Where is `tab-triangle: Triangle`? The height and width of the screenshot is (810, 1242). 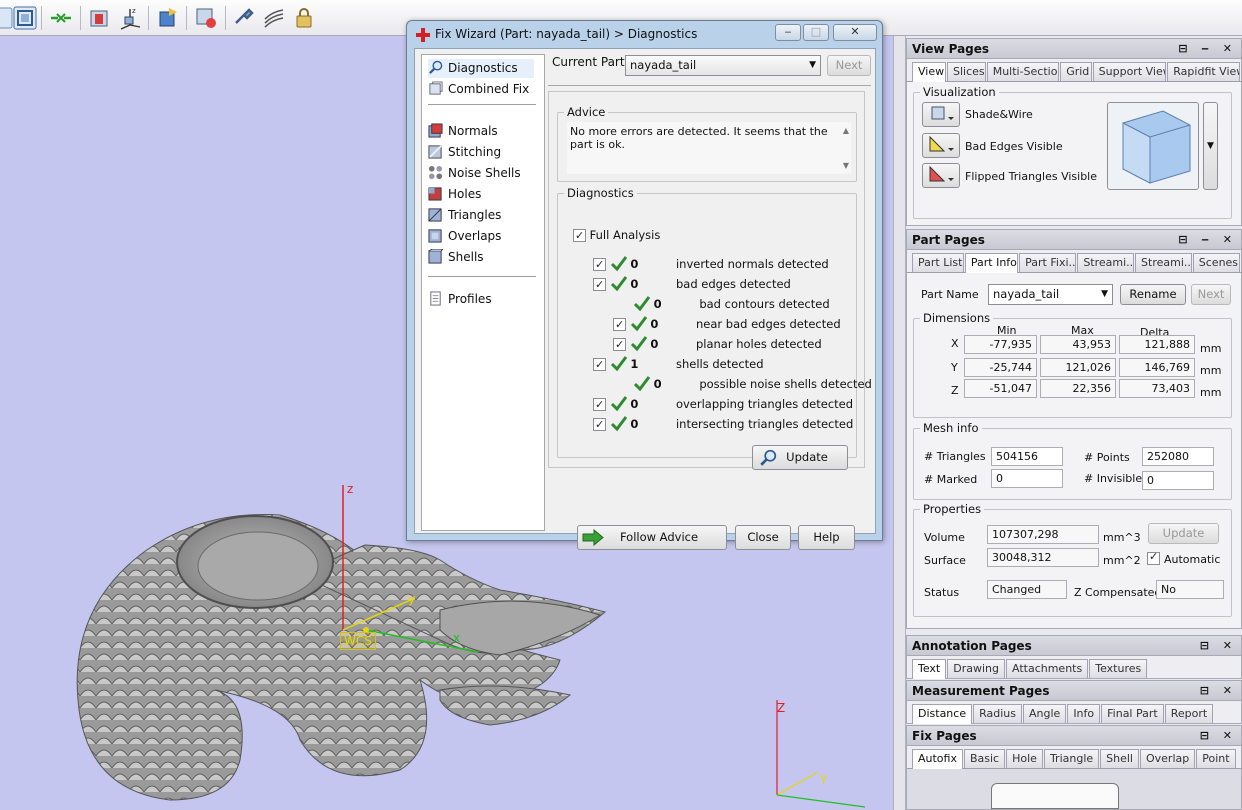
tab-triangle: Triangle is located at coordinates (1071, 758).